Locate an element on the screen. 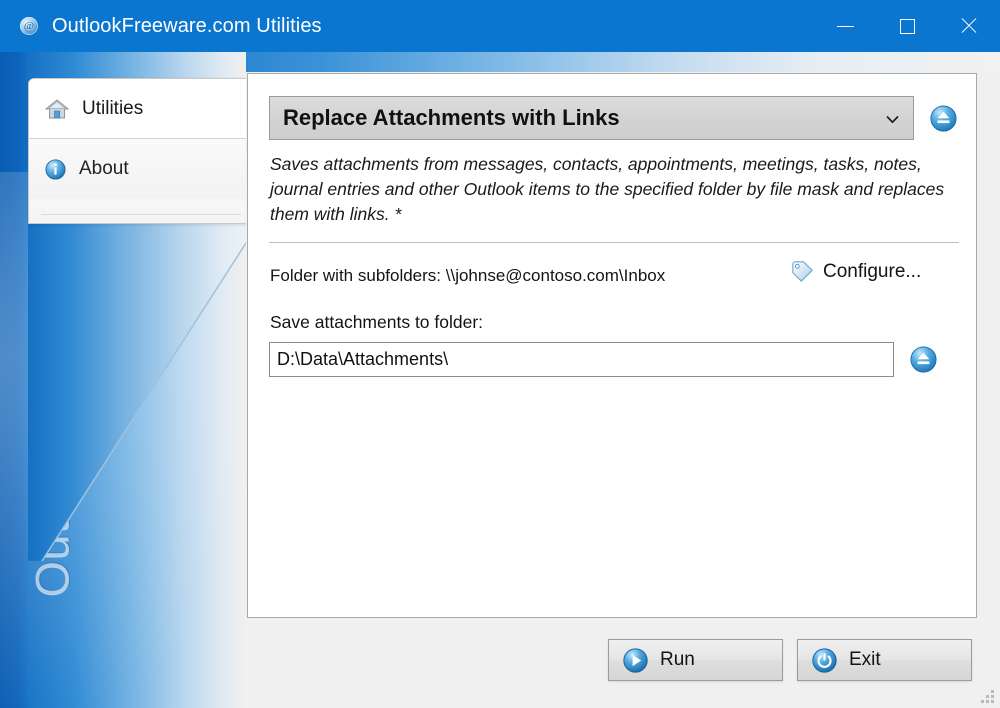 The width and height of the screenshot is (1000, 708). save-folder-label: Save attachments to folder: is located at coordinates (377, 322).